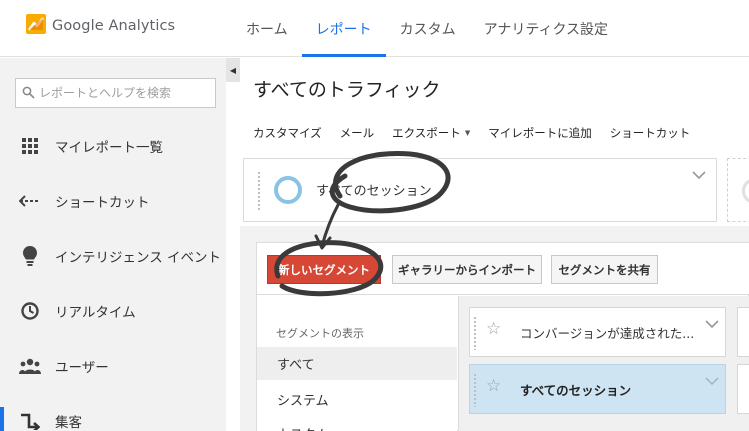 The image size is (749, 431). What do you see at coordinates (113, 366) in the screenshot?
I see `sidebar-item-users: ユーザー` at bounding box center [113, 366].